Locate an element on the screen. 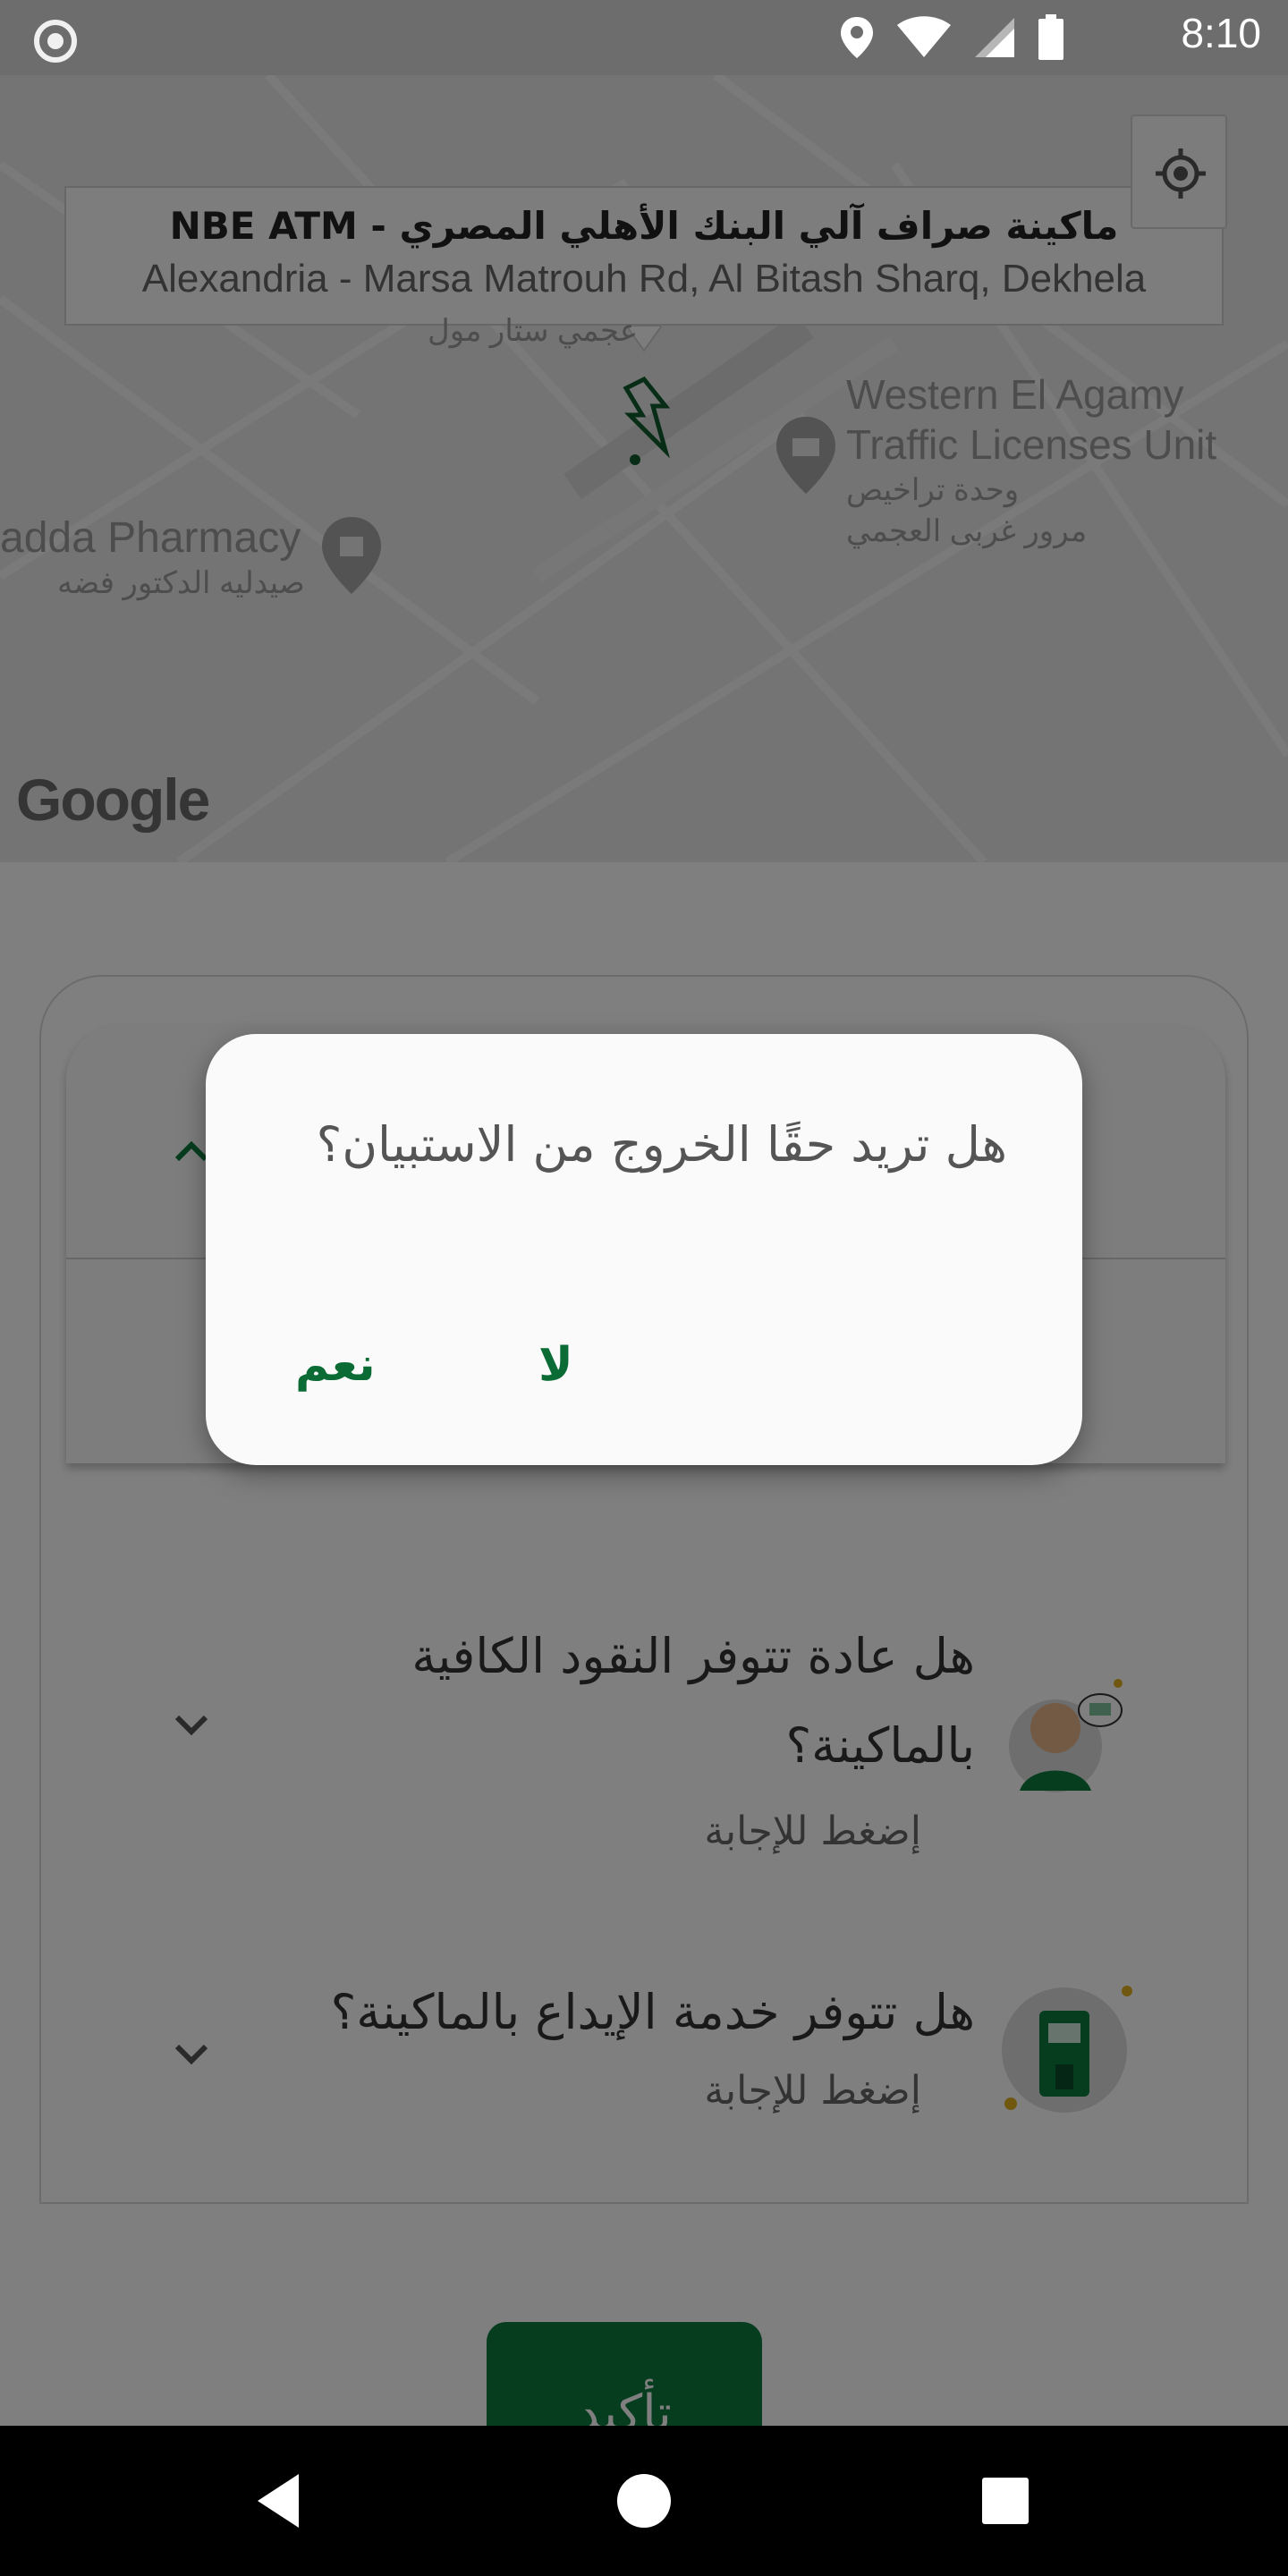 Image resolution: width=1288 pixels, height=2576 pixels. recents-icon is located at coordinates (1005, 2501).